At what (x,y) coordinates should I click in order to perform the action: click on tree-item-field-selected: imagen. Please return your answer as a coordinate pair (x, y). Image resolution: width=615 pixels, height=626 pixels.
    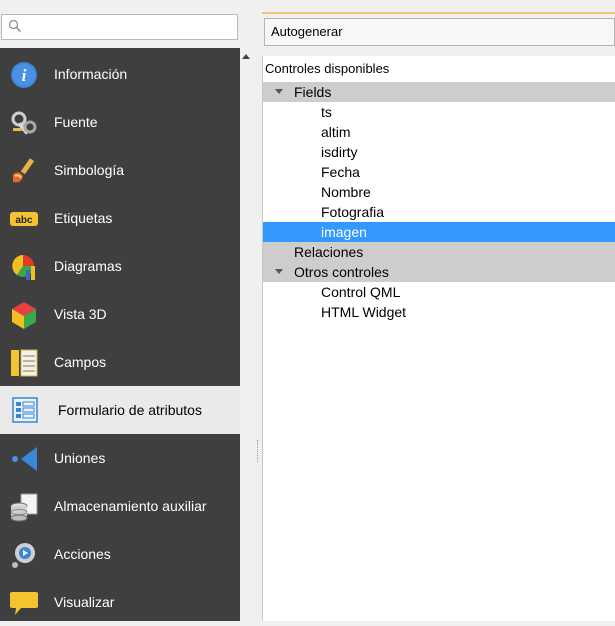
    Looking at the image, I should click on (439, 232).